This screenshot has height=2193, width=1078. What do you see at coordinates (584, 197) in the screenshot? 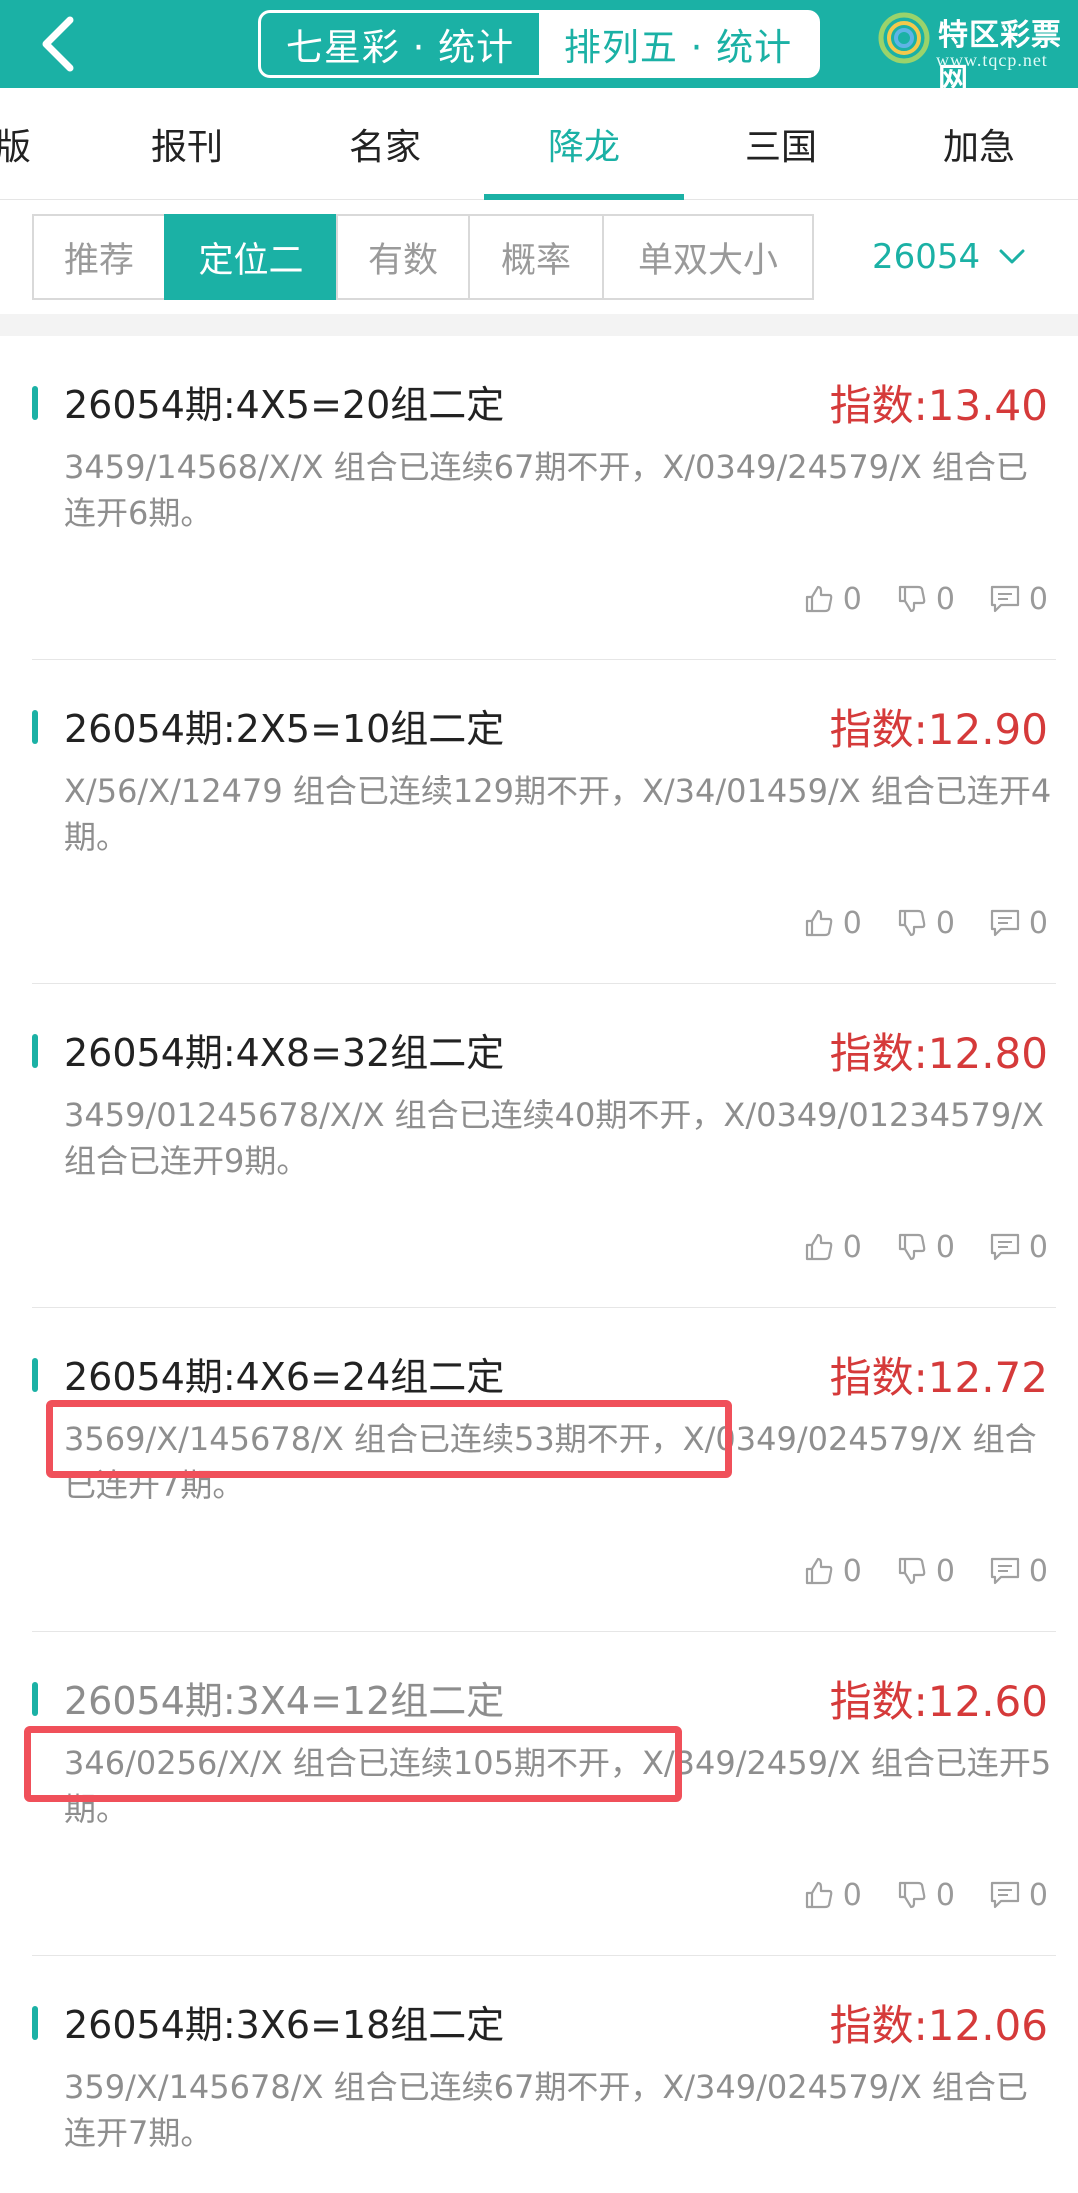
I see `active-tab-indicator` at bounding box center [584, 197].